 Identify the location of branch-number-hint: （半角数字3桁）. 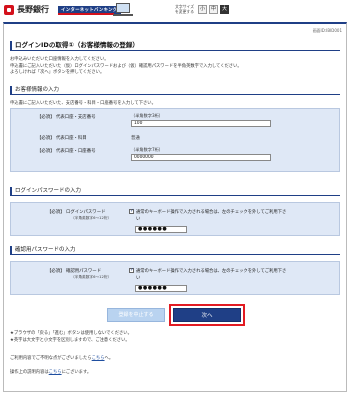
(147, 115).